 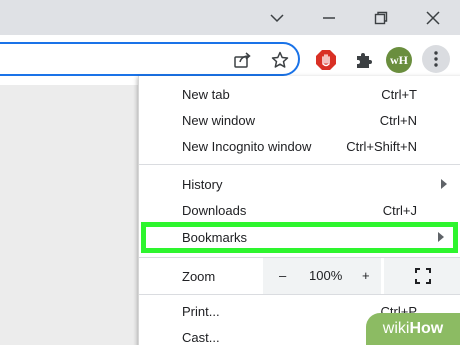 I want to click on minimize-icon, so click(x=329, y=17).